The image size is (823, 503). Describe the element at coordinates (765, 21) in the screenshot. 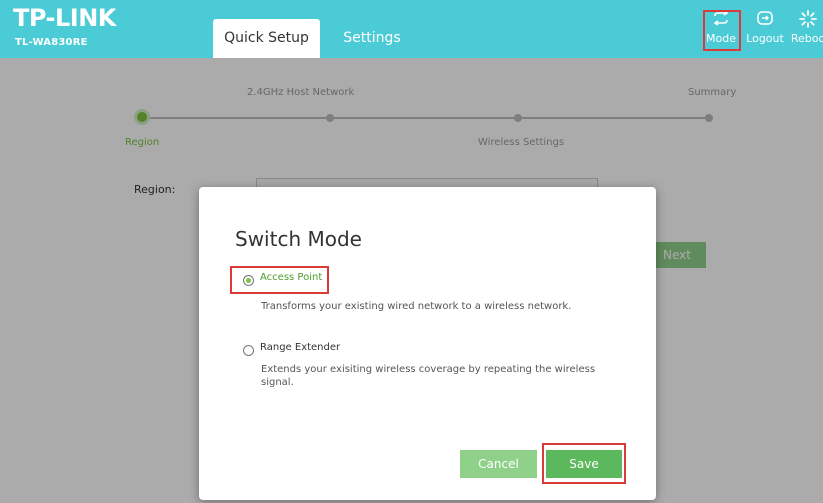

I see `logout-icon` at that location.